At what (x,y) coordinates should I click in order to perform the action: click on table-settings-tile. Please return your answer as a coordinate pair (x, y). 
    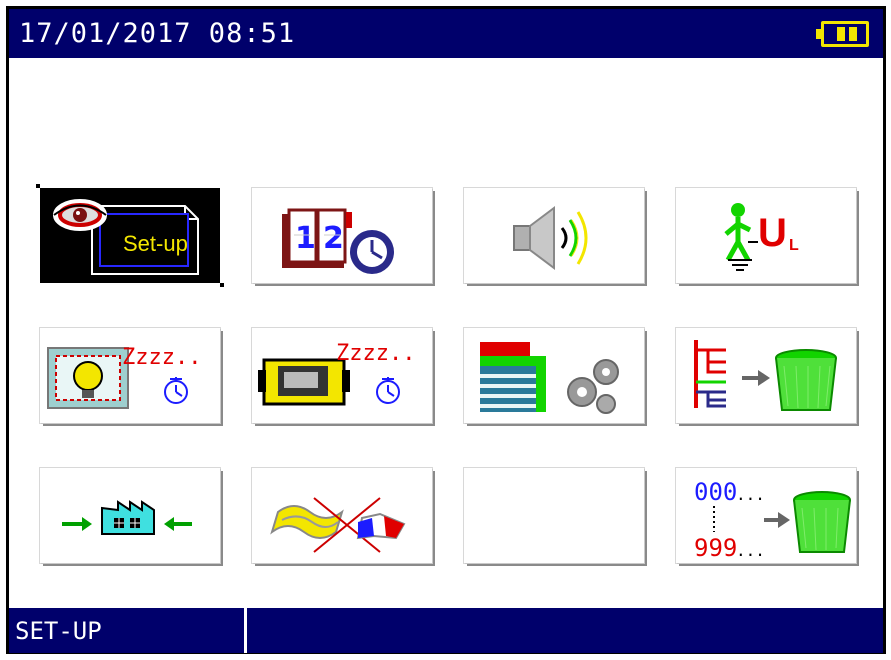
    Looking at the image, I should click on (554, 375).